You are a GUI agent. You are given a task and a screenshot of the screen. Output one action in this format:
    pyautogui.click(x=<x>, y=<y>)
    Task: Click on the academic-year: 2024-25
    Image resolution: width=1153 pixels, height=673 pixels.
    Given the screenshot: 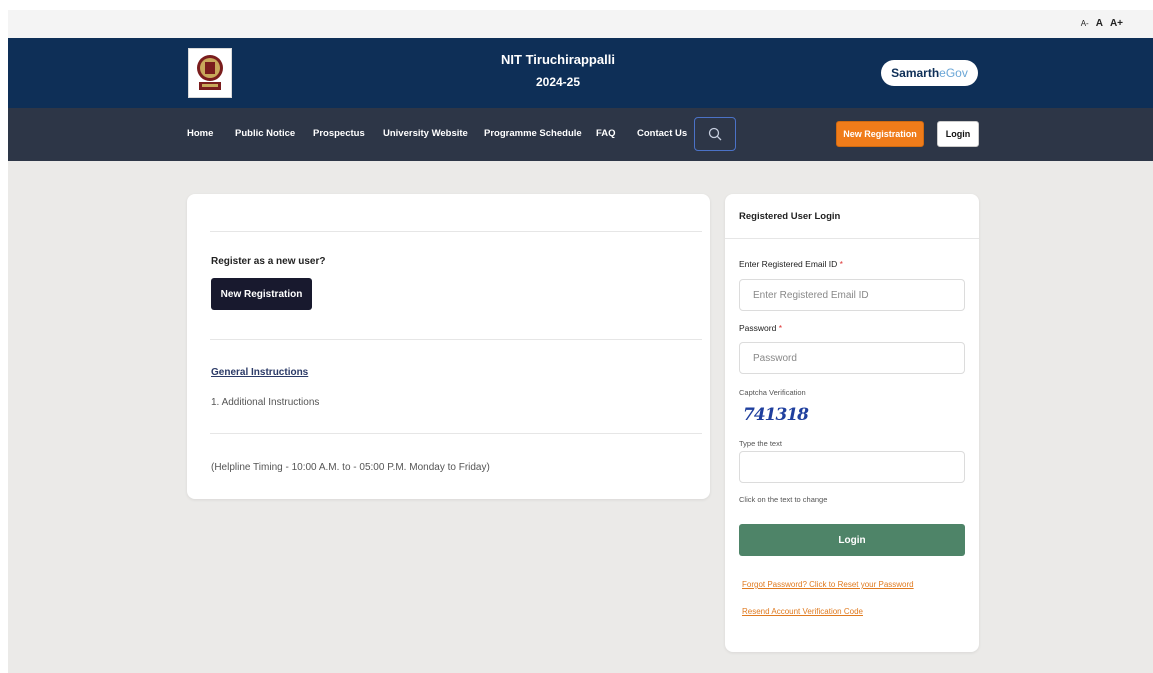 What is the action you would take?
    pyautogui.click(x=558, y=82)
    